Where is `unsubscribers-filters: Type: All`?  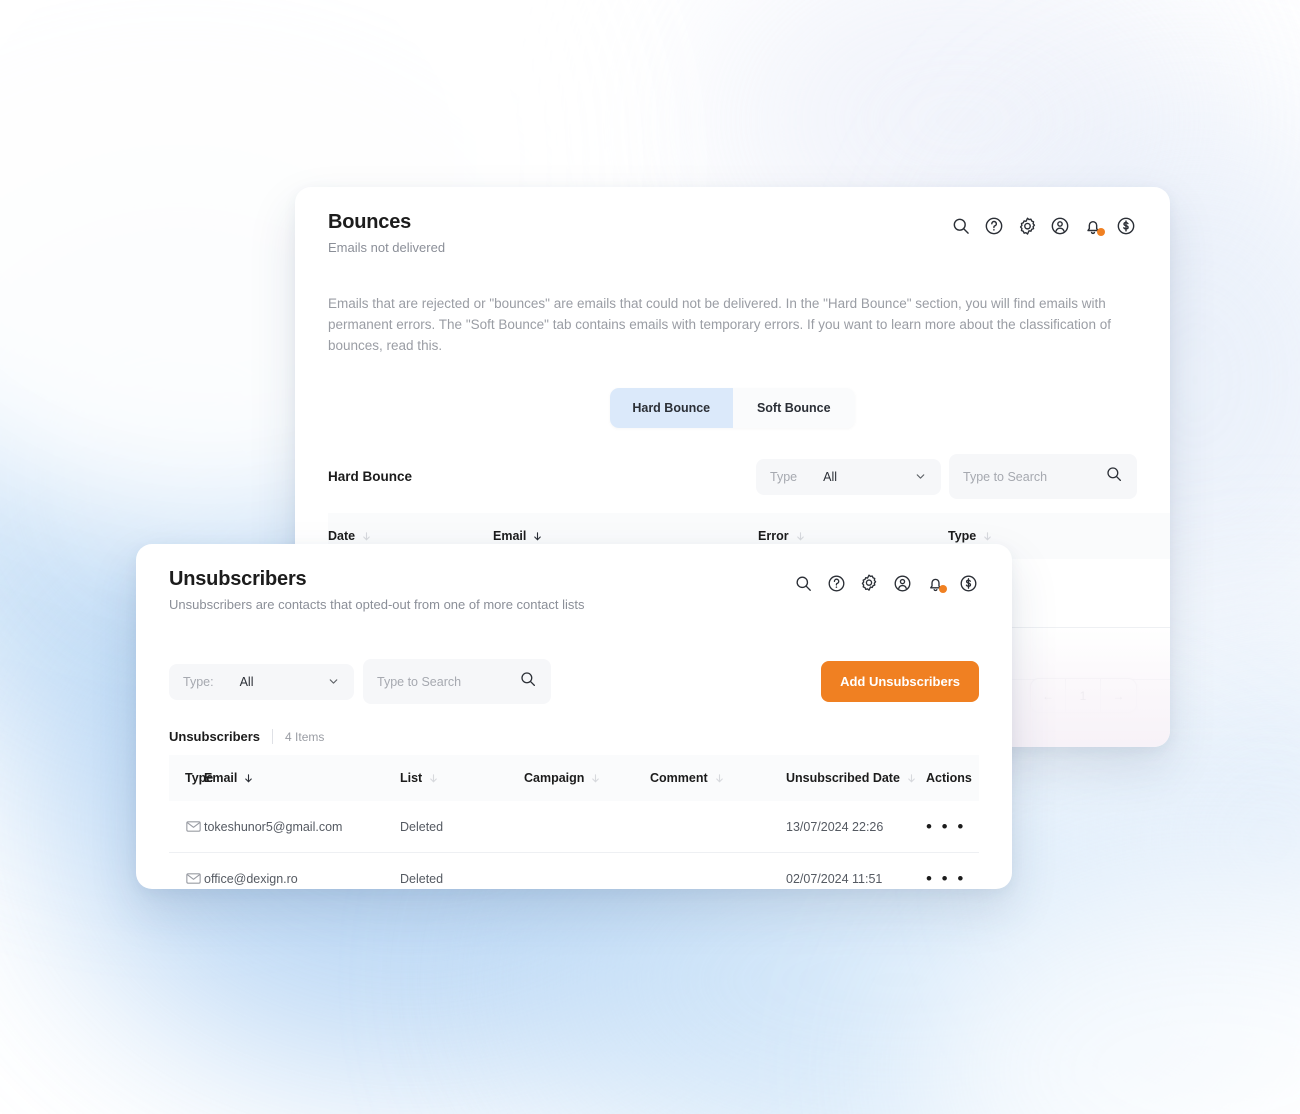
unsubscribers-filters: Type: All is located at coordinates (360, 682).